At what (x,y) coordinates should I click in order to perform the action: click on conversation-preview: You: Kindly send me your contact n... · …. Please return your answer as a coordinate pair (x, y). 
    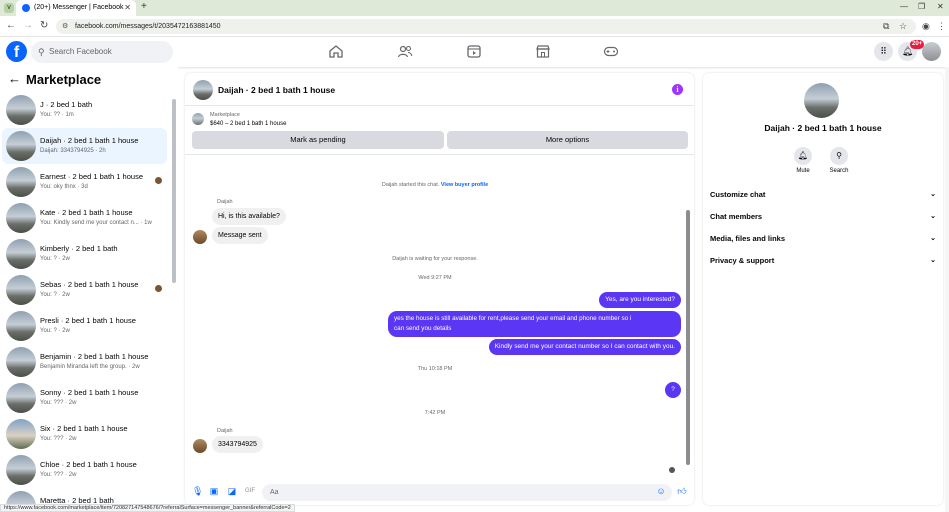
    Looking at the image, I should click on (96, 223).